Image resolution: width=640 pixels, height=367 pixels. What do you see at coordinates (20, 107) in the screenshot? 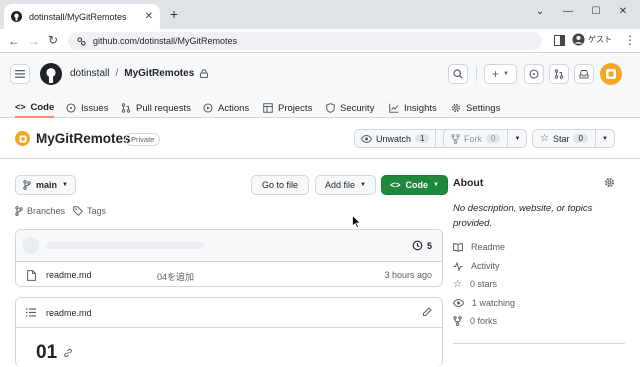
I see `code-icon: <>` at bounding box center [20, 107].